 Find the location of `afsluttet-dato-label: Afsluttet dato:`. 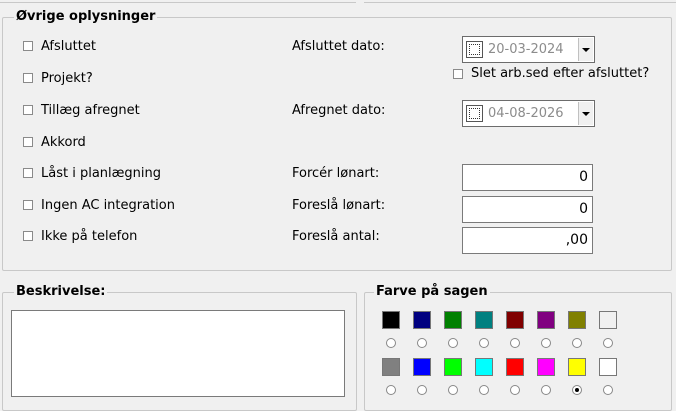

afsluttet-dato-label: Afsluttet dato: is located at coordinates (338, 46).